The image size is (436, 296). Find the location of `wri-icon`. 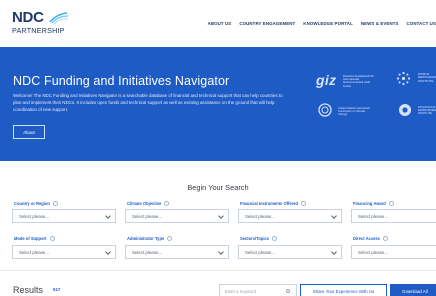

wri-icon is located at coordinates (403, 78).